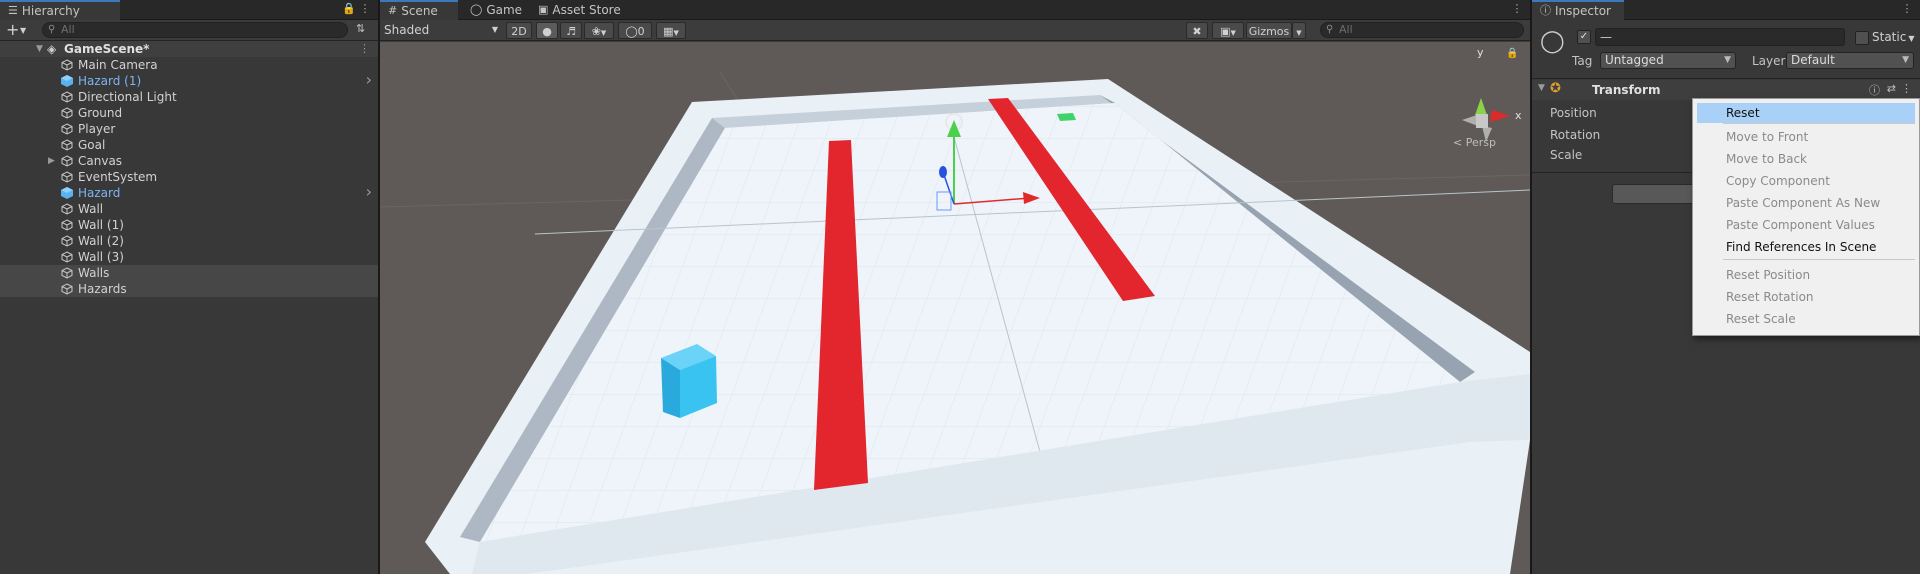 The height and width of the screenshot is (574, 1920). I want to click on component-menu-icon: ⋮, so click(1906, 88).